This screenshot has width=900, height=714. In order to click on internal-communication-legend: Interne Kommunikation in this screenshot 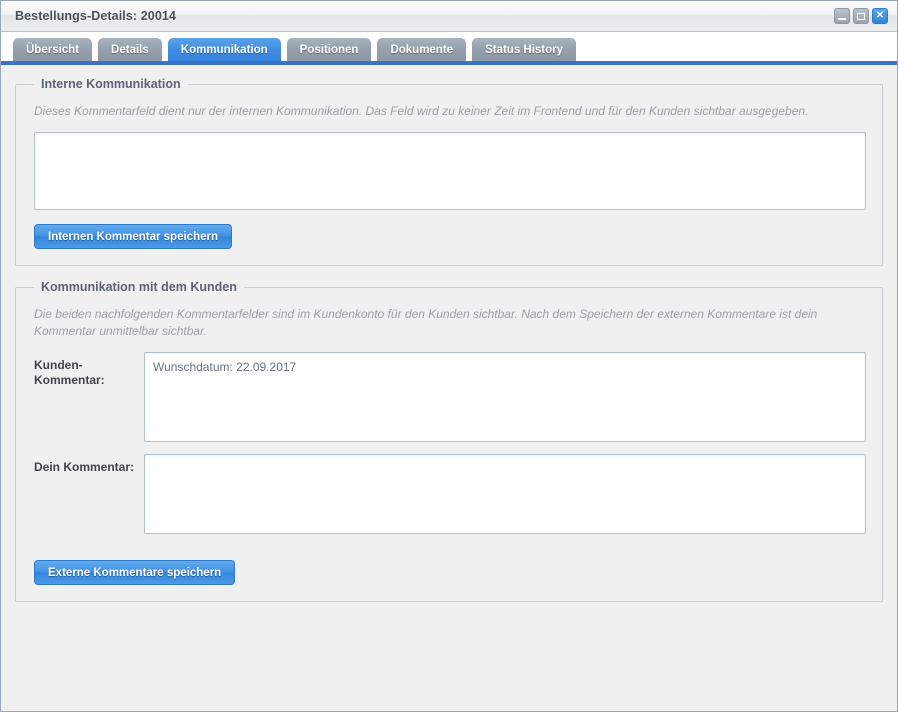, I will do `click(111, 84)`.